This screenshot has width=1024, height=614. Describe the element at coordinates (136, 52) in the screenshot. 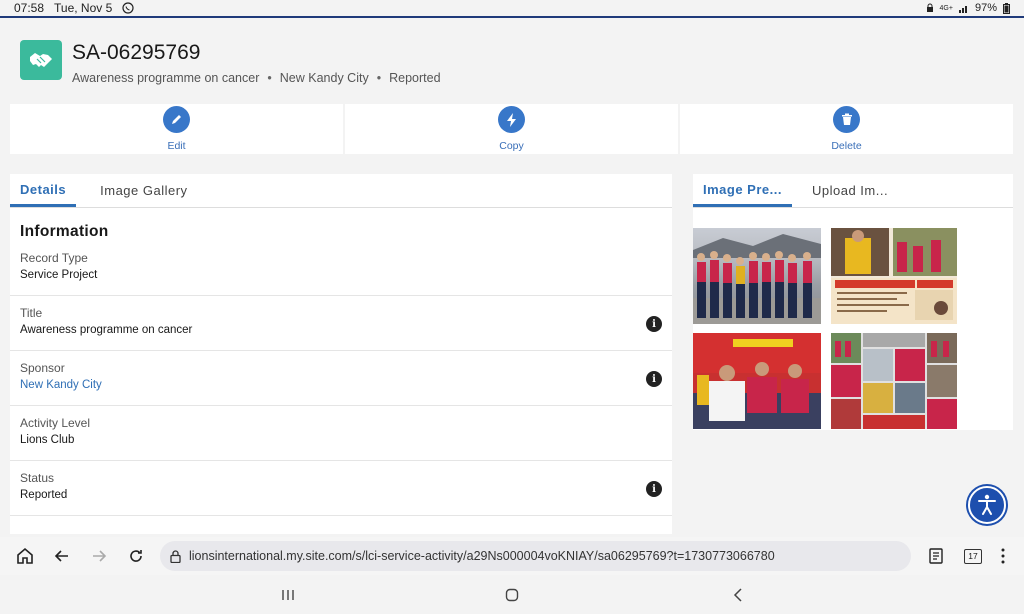

I see `record-id-title: SA-06295769` at that location.